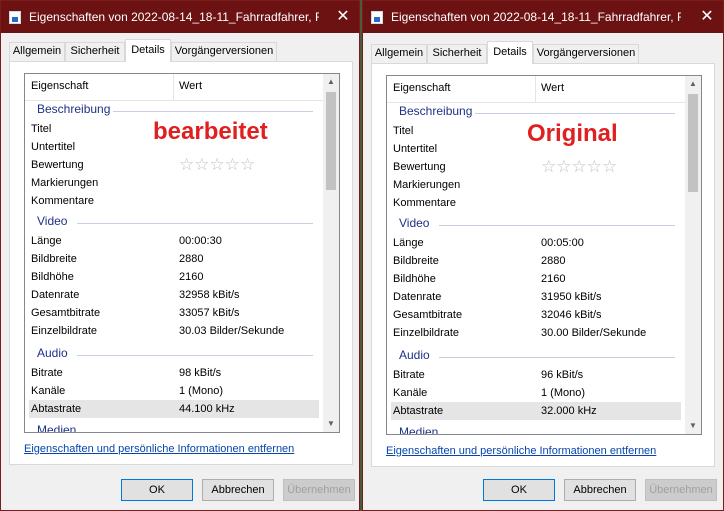 The height and width of the screenshot is (511, 724). Describe the element at coordinates (46, 241) in the screenshot. I see `property-name: Länge` at that location.